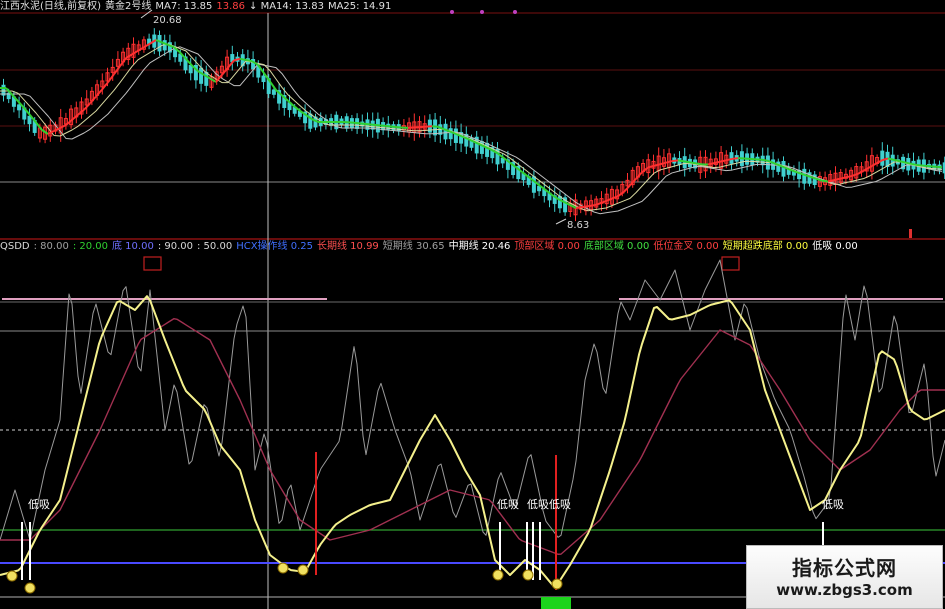  Describe the element at coordinates (561, 221) in the screenshot. I see `low-pointer` at that location.